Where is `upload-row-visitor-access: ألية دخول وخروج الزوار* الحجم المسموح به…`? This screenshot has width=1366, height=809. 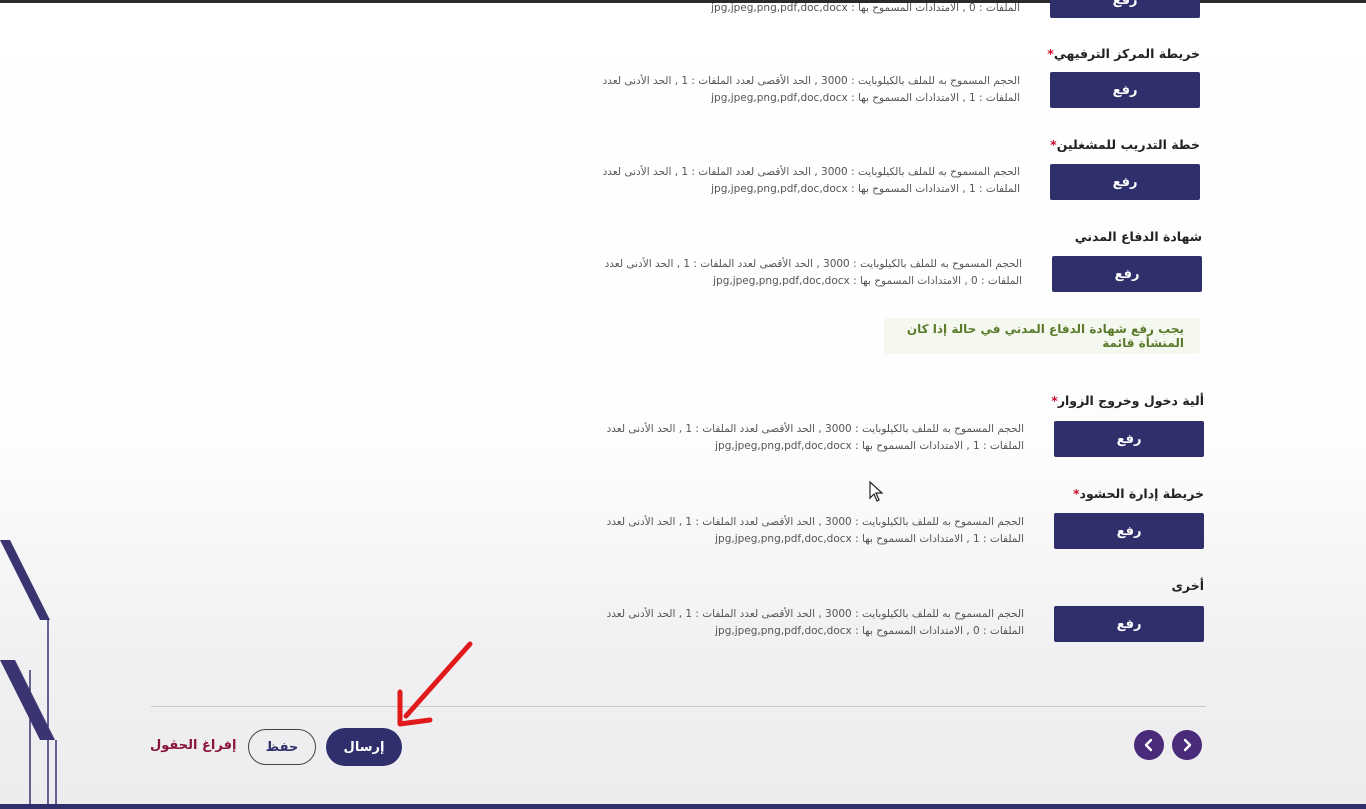 upload-row-visitor-access: ألية دخول وخروج الزوار* الحجم المسموح به… is located at coordinates (905, 428).